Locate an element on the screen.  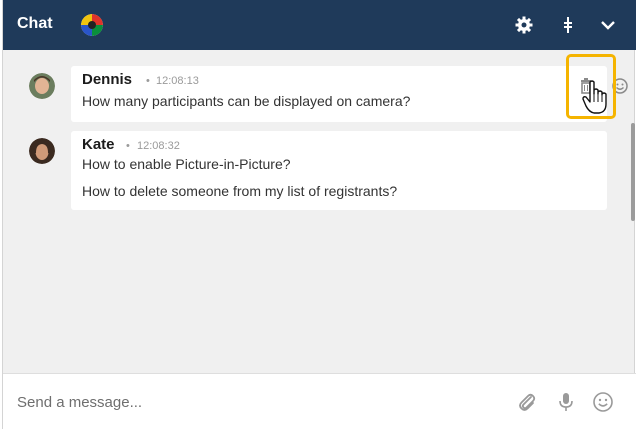
message-input is located at coordinates (252, 402).